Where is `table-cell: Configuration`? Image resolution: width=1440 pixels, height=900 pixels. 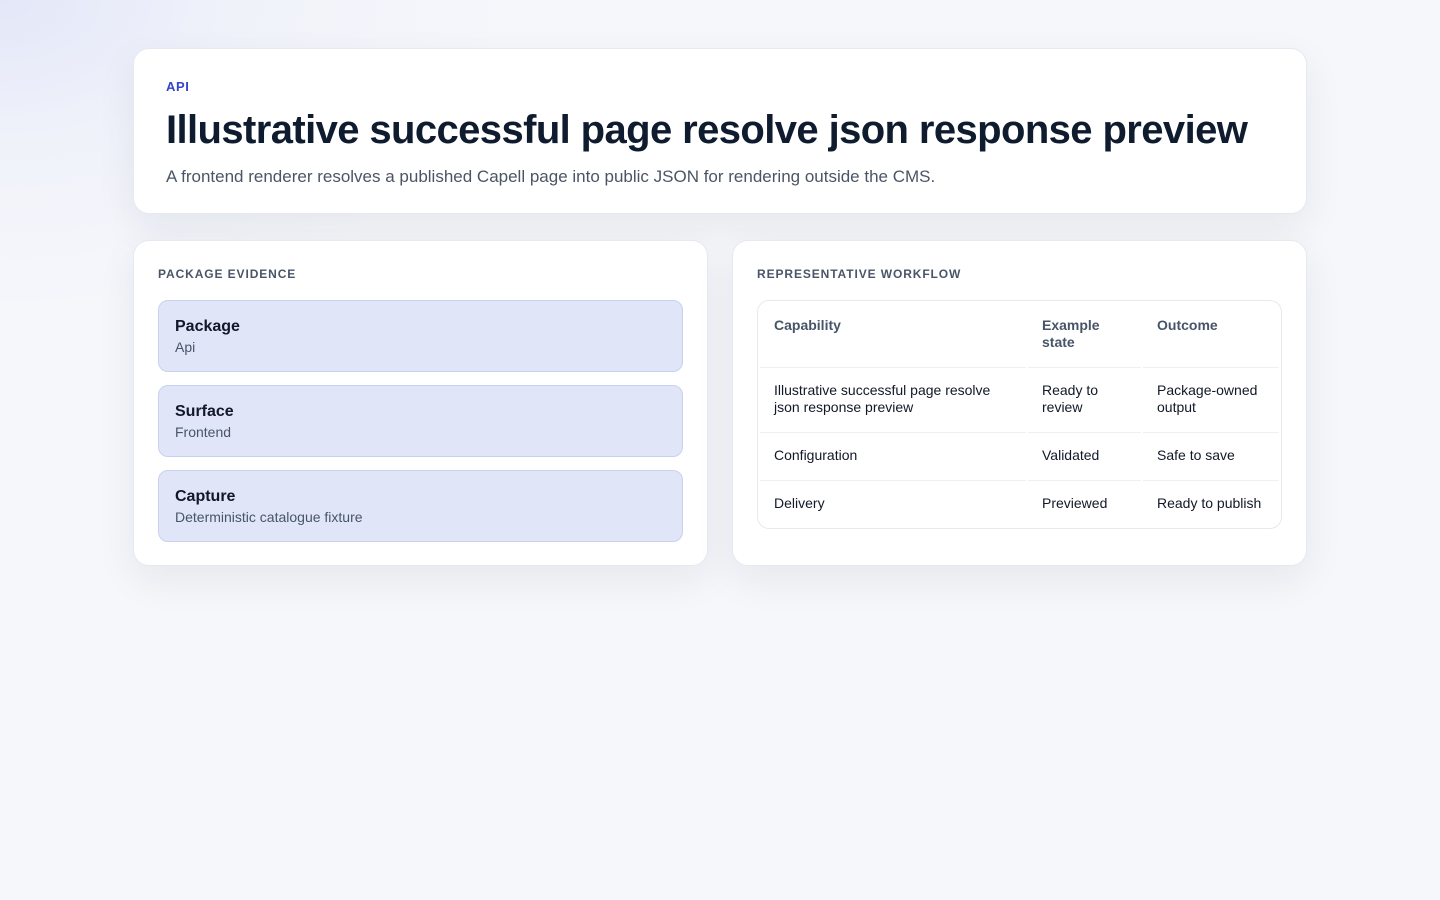 table-cell: Configuration is located at coordinates (893, 455).